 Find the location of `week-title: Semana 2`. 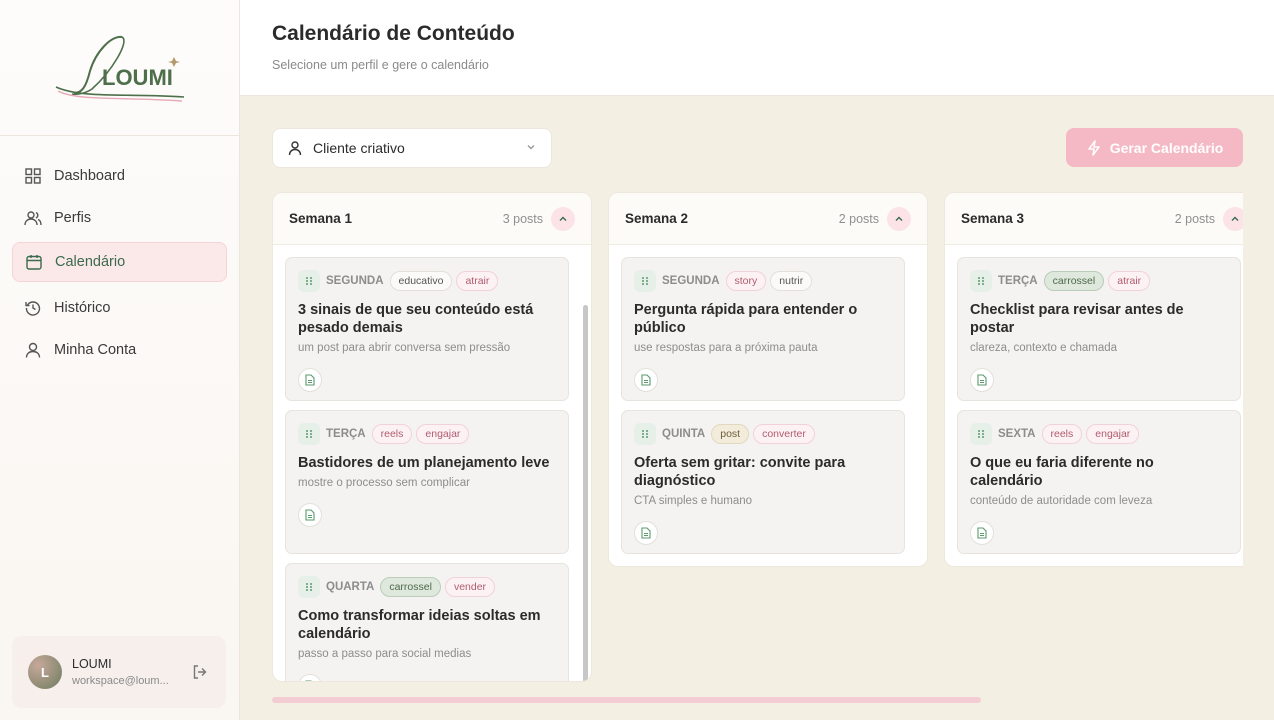

week-title: Semana 2 is located at coordinates (657, 218).